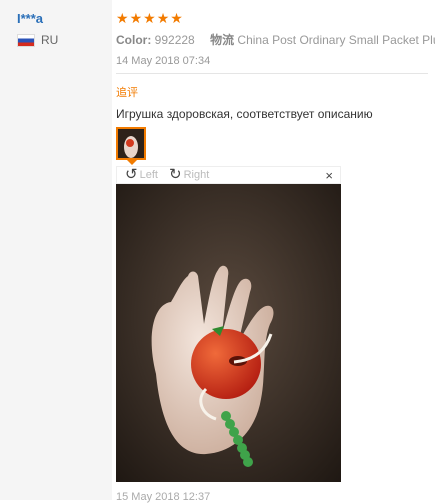  I want to click on next-review-date: 15 May 2018 12:37, so click(163, 497).